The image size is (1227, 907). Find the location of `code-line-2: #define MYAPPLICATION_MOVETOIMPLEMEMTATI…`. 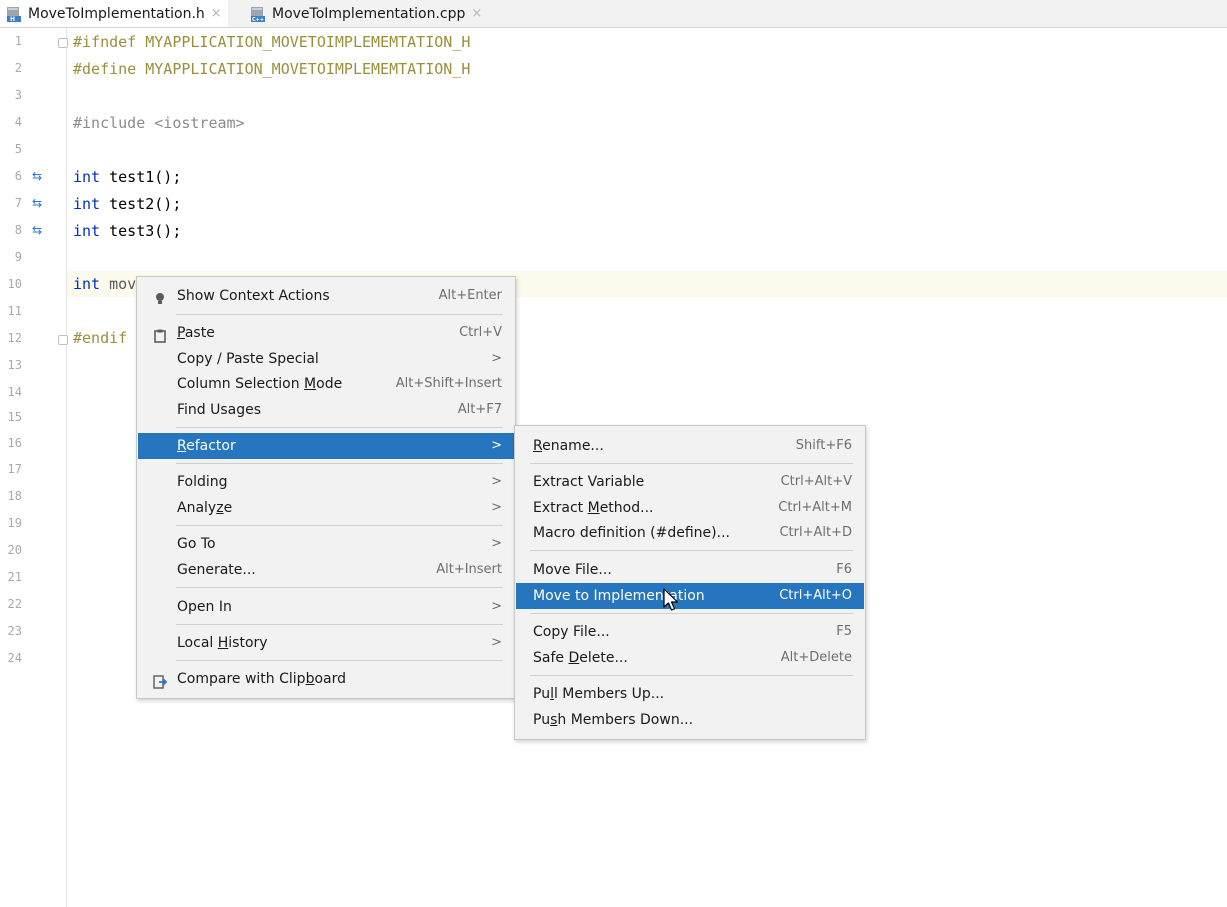

code-line-2: #define MYAPPLICATION_MOVETOIMPLEMEMTATI… is located at coordinates (272, 69).